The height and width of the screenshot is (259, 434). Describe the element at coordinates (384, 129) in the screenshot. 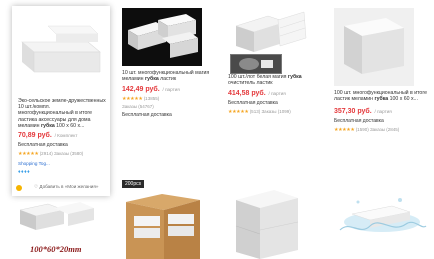

I see `orders-count-4: Заказы (2845)` at that location.